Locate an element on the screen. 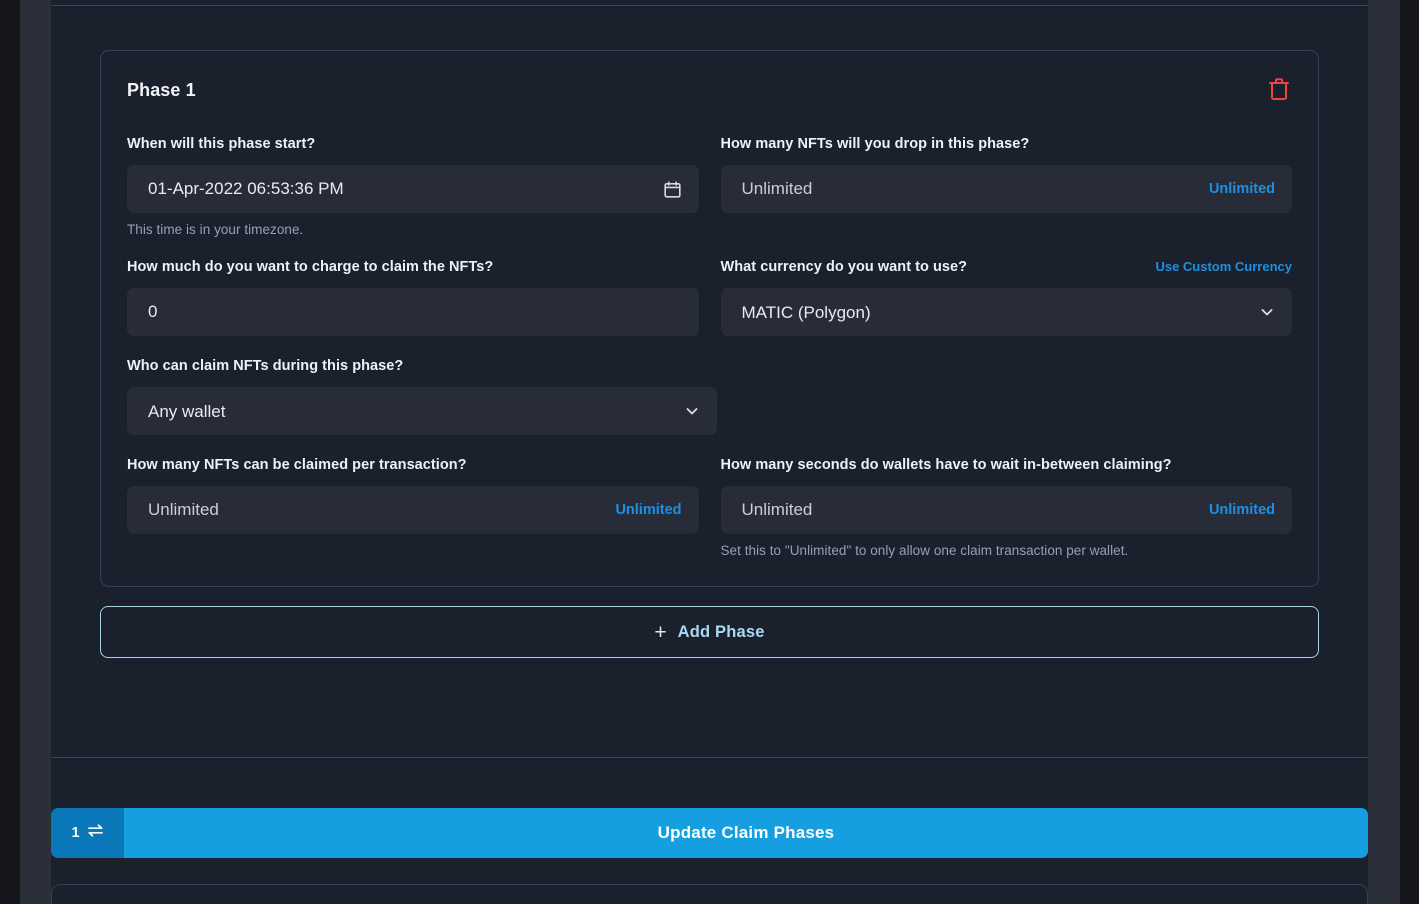  who-can-claim-label-row: Who can claim NFTs during this phase? is located at coordinates (422, 367).